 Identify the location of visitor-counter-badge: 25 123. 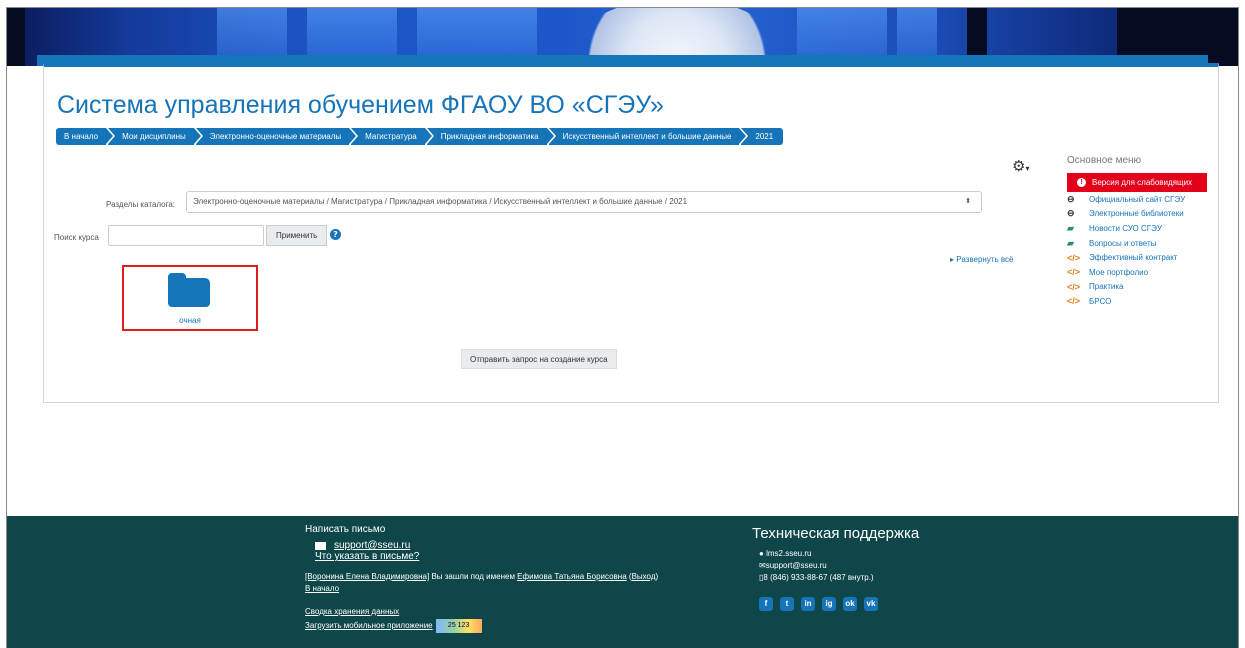
(458, 626).